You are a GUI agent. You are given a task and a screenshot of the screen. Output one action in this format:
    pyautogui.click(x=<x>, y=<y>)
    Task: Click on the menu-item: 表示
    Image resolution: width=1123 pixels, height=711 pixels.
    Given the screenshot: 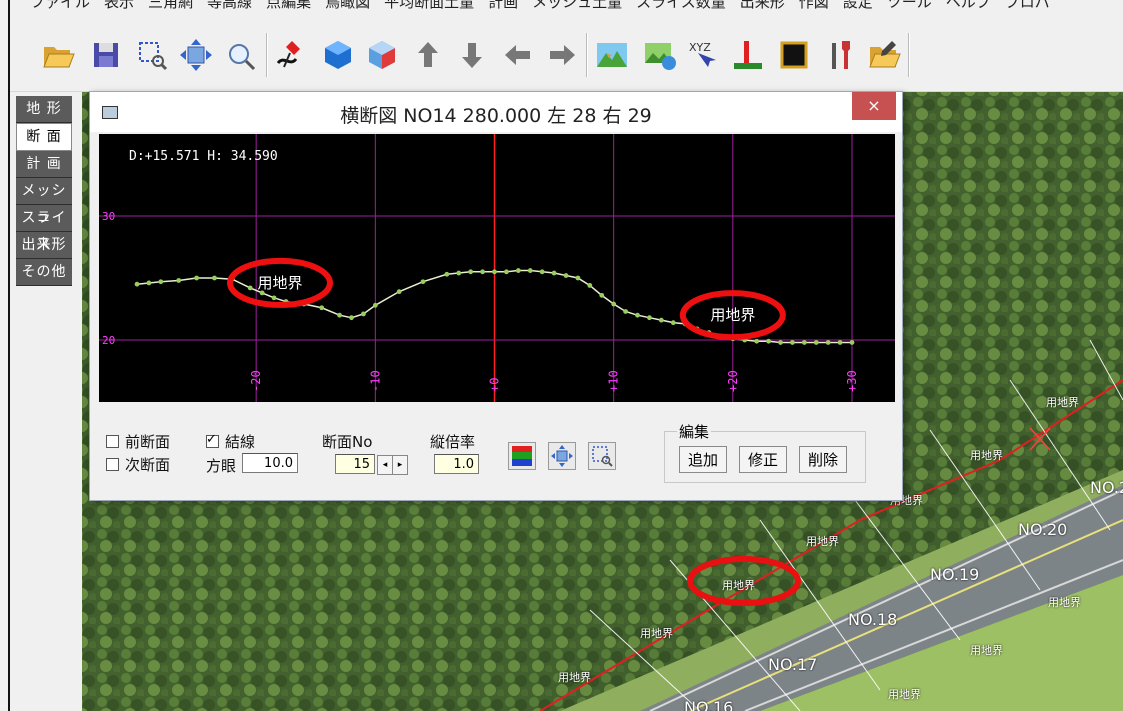 What is the action you would take?
    pyautogui.click(x=119, y=5)
    